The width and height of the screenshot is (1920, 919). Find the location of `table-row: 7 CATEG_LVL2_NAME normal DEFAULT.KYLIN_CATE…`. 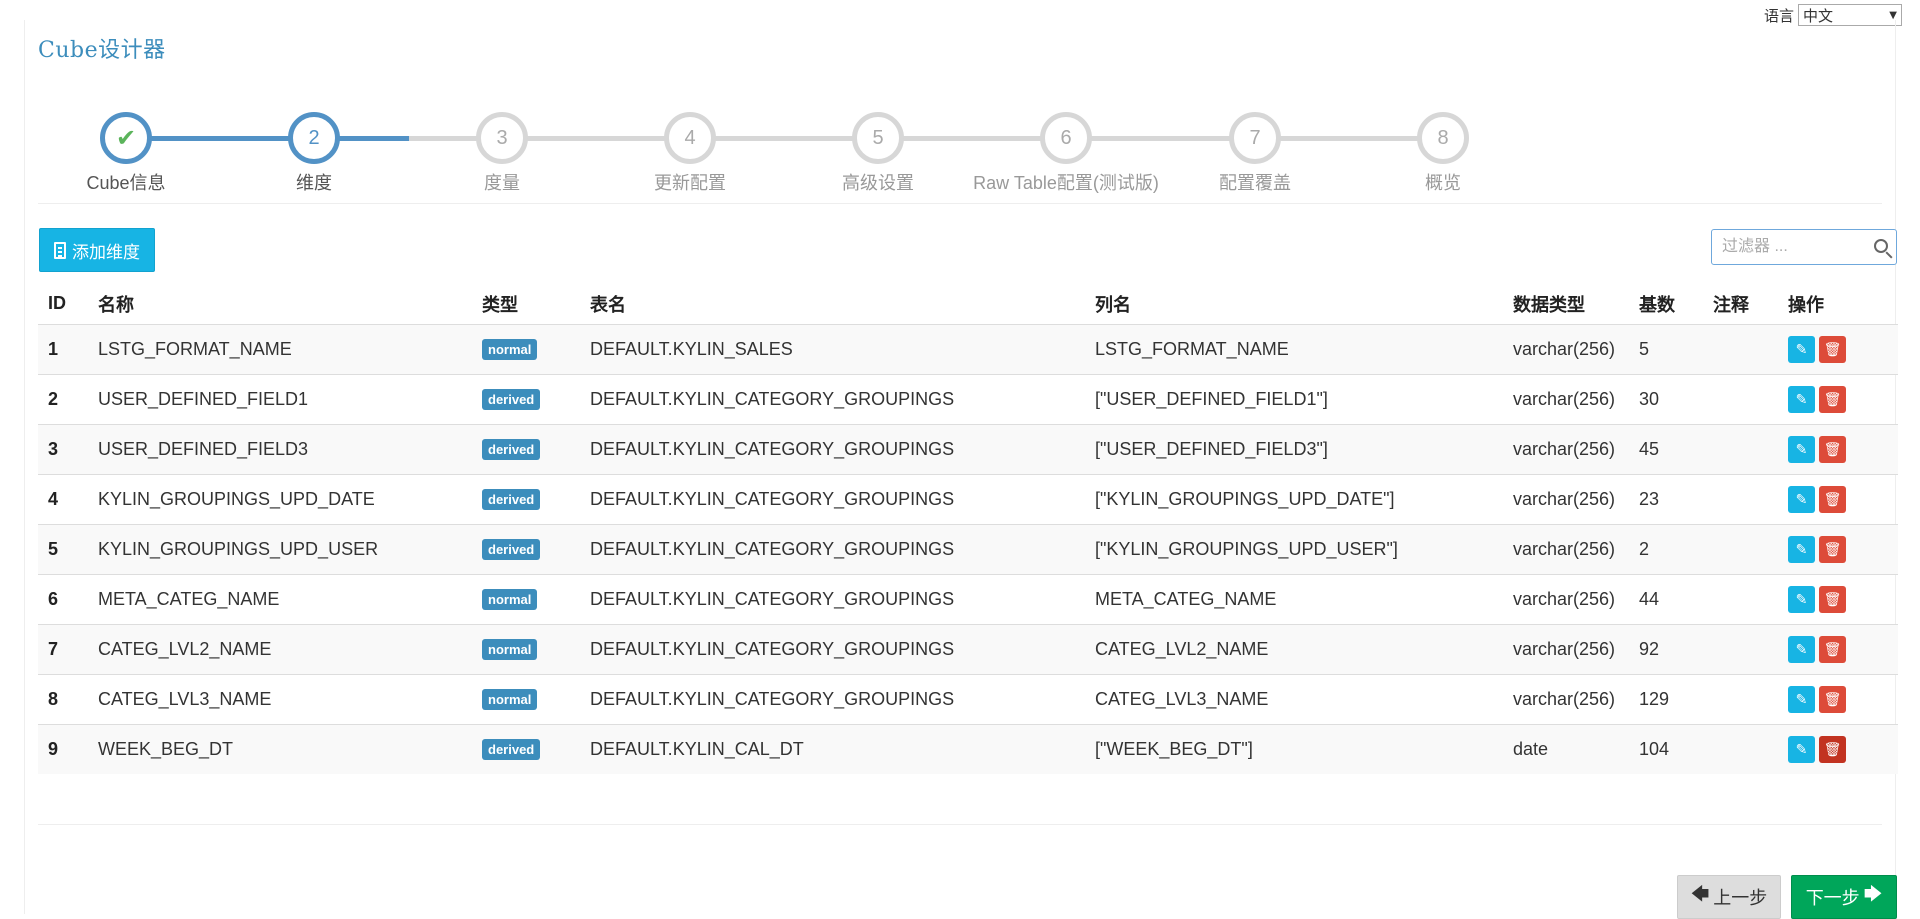

table-row: 7 CATEG_LVL2_NAME normal DEFAULT.KYLIN_CATE… is located at coordinates (968, 648).